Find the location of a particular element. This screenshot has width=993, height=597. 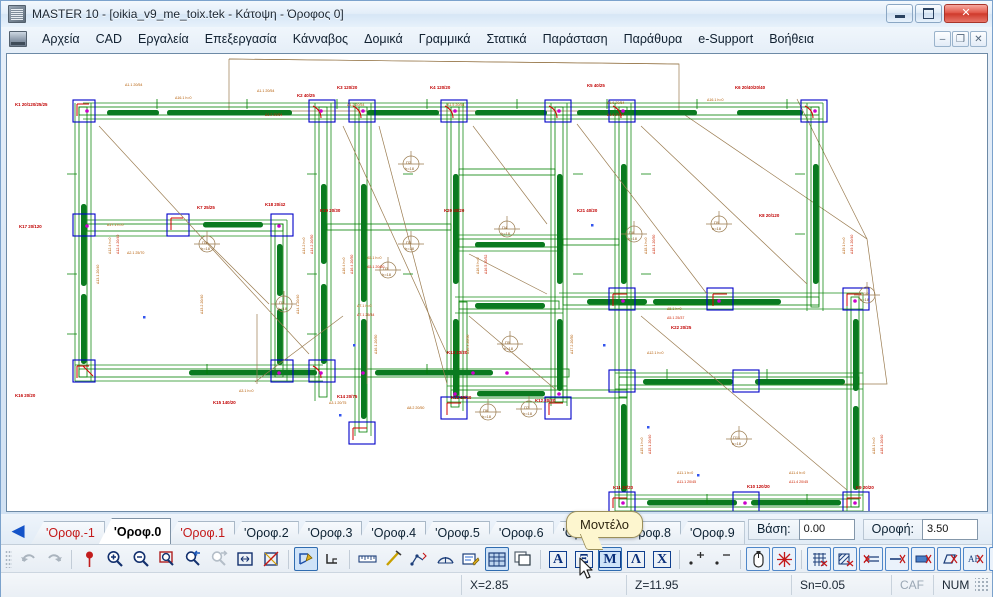

mouse-icon is located at coordinates (758, 559).